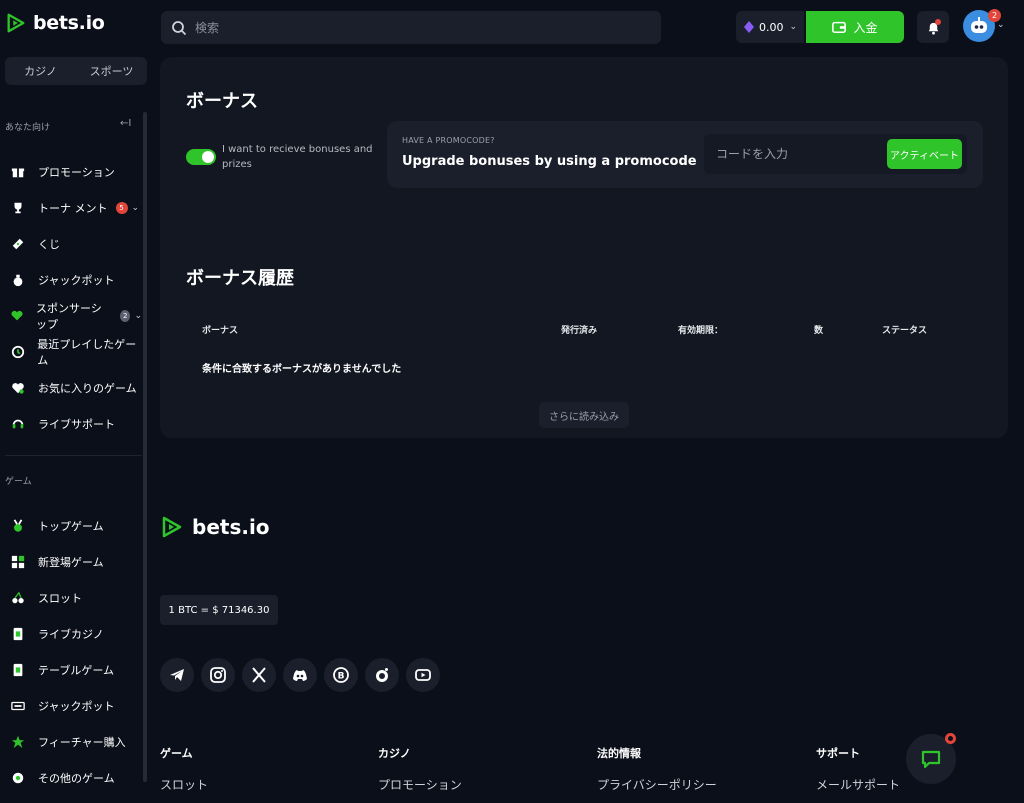 The height and width of the screenshot is (803, 1024). I want to click on sidebar-item-label: スポンサーシップ, so click(69, 316).